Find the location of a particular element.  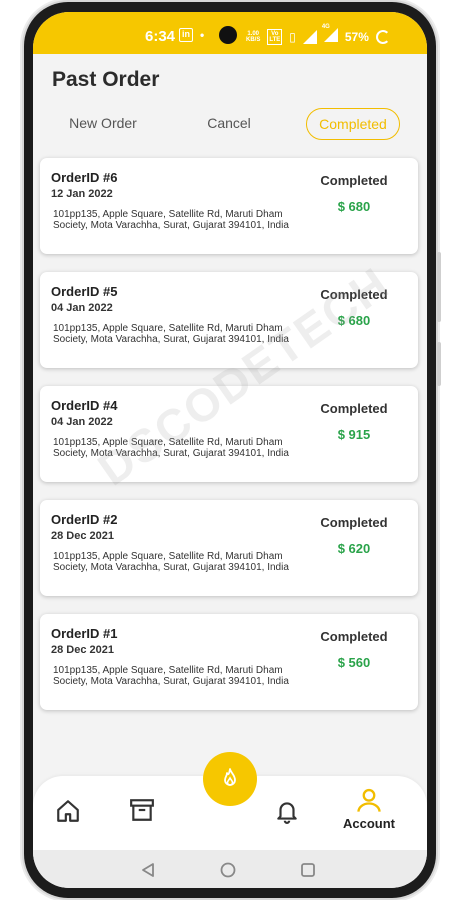

nav-home is located at coordinates (68, 811).